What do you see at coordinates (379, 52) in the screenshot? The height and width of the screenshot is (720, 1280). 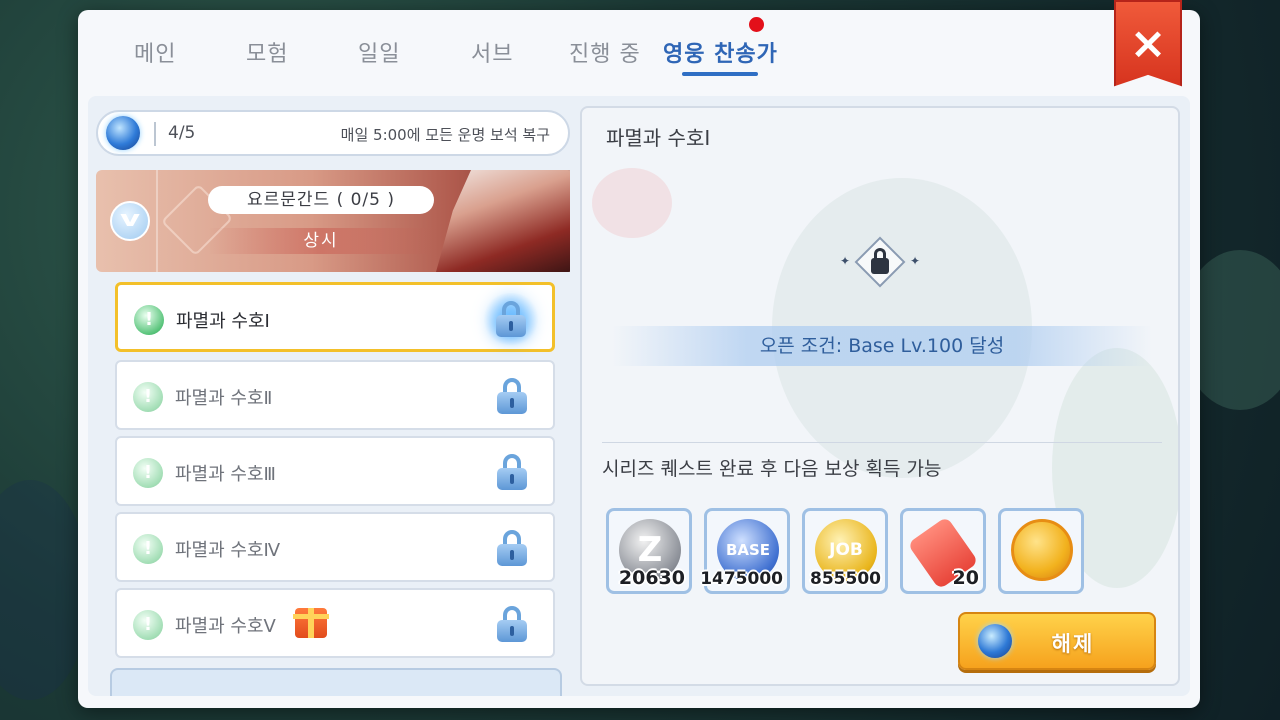 I see `tab-daily: 일일` at bounding box center [379, 52].